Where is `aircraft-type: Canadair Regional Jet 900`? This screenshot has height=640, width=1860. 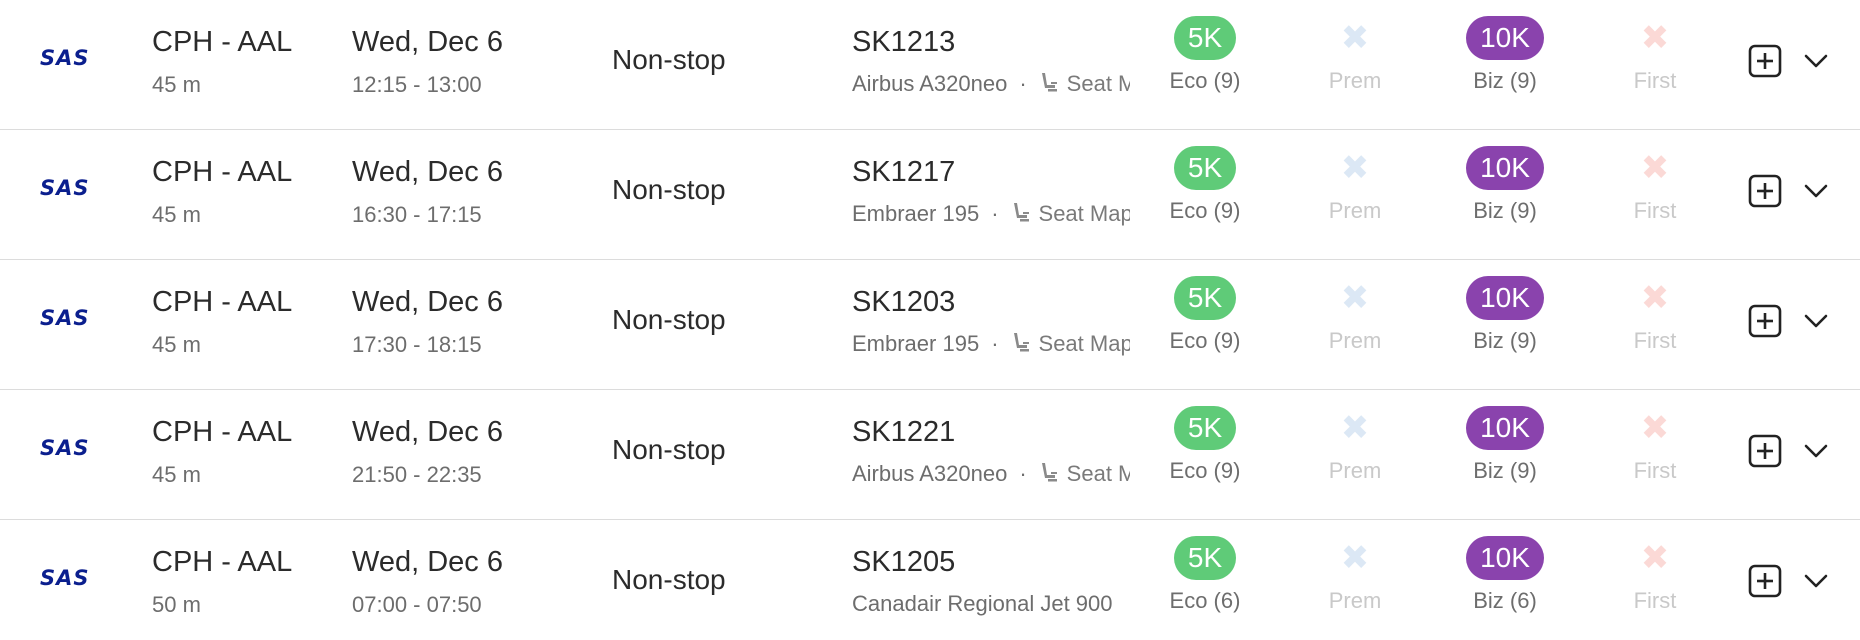 aircraft-type: Canadair Regional Jet 900 is located at coordinates (982, 603).